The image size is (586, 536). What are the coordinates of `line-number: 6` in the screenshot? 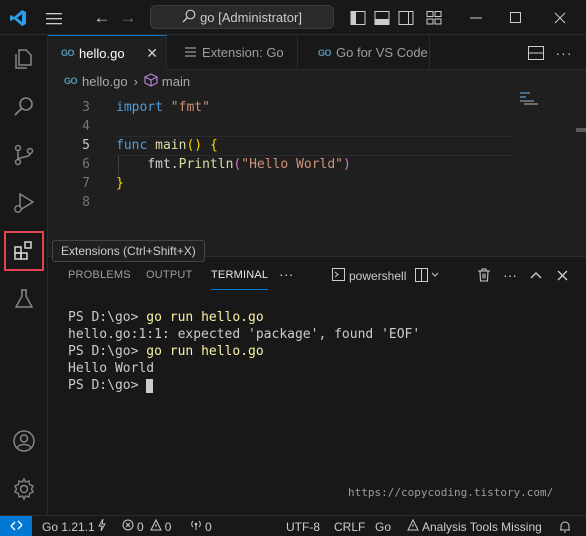 It's located at (86, 164).